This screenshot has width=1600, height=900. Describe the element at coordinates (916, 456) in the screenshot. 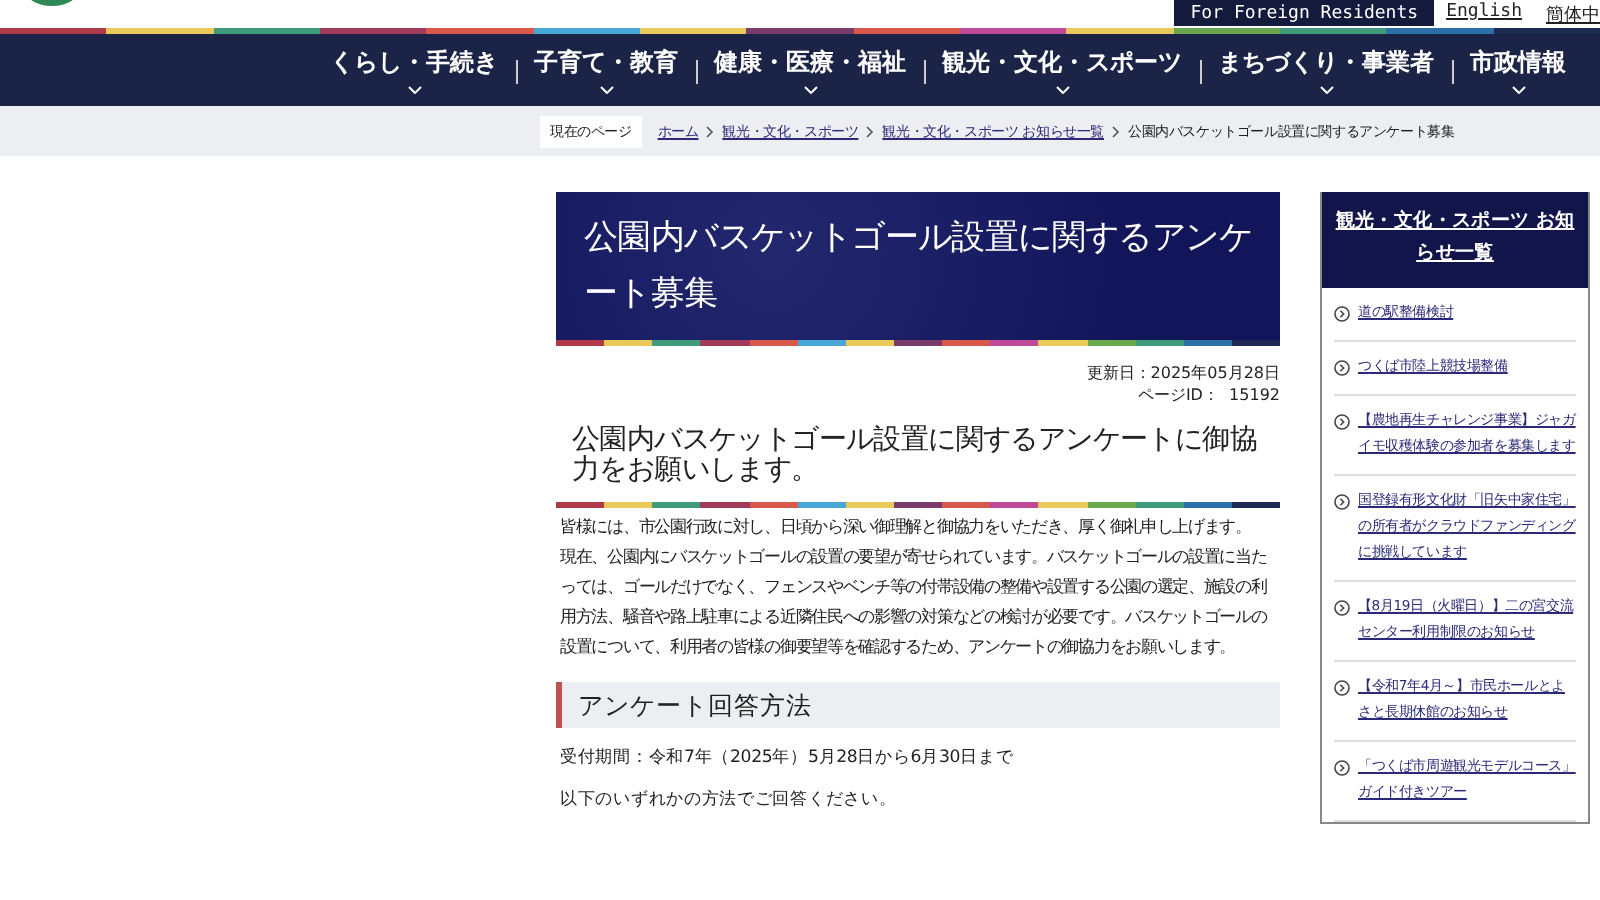

I see `article-heading: 公園内バスケットゴール設置に関するアンケートに御協力をお願いします。` at that location.